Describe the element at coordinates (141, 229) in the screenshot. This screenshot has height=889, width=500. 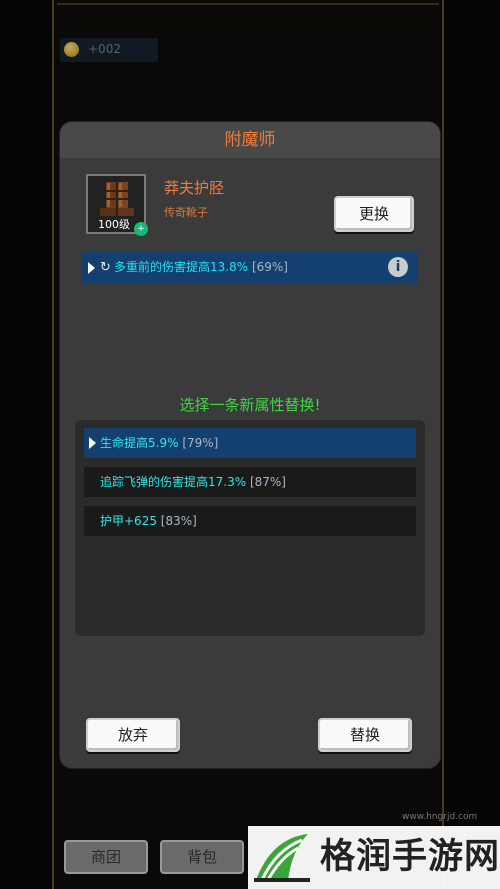
I see `upgrade-badge-icon: +` at that location.